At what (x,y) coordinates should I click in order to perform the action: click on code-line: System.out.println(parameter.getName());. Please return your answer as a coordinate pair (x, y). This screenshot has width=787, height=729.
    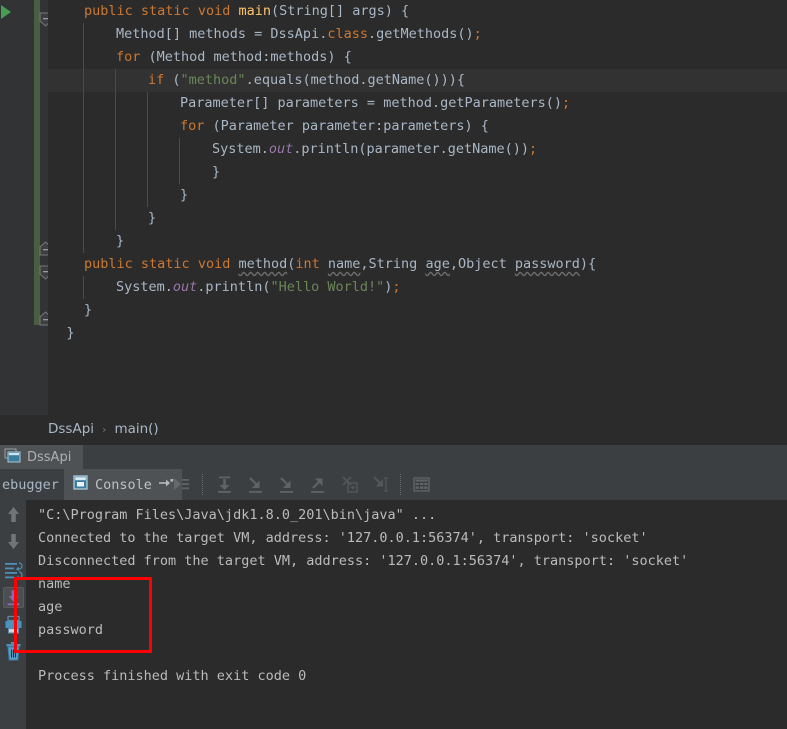
    Looking at the image, I should click on (417, 149).